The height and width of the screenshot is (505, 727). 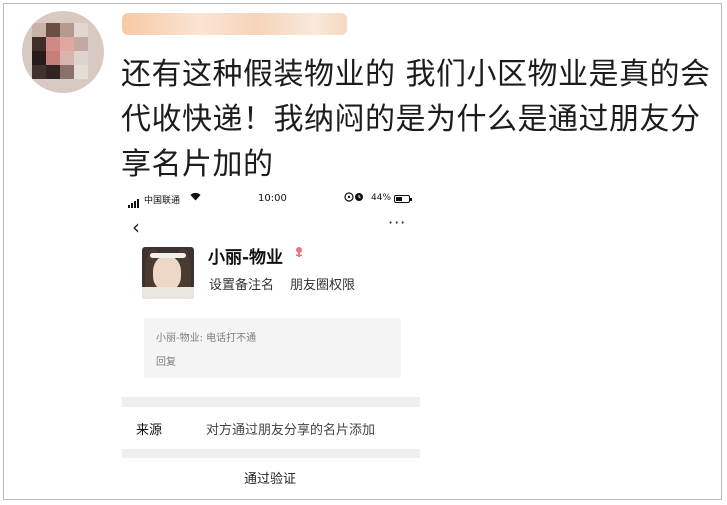 I want to click on alarm-icon, so click(x=355, y=198).